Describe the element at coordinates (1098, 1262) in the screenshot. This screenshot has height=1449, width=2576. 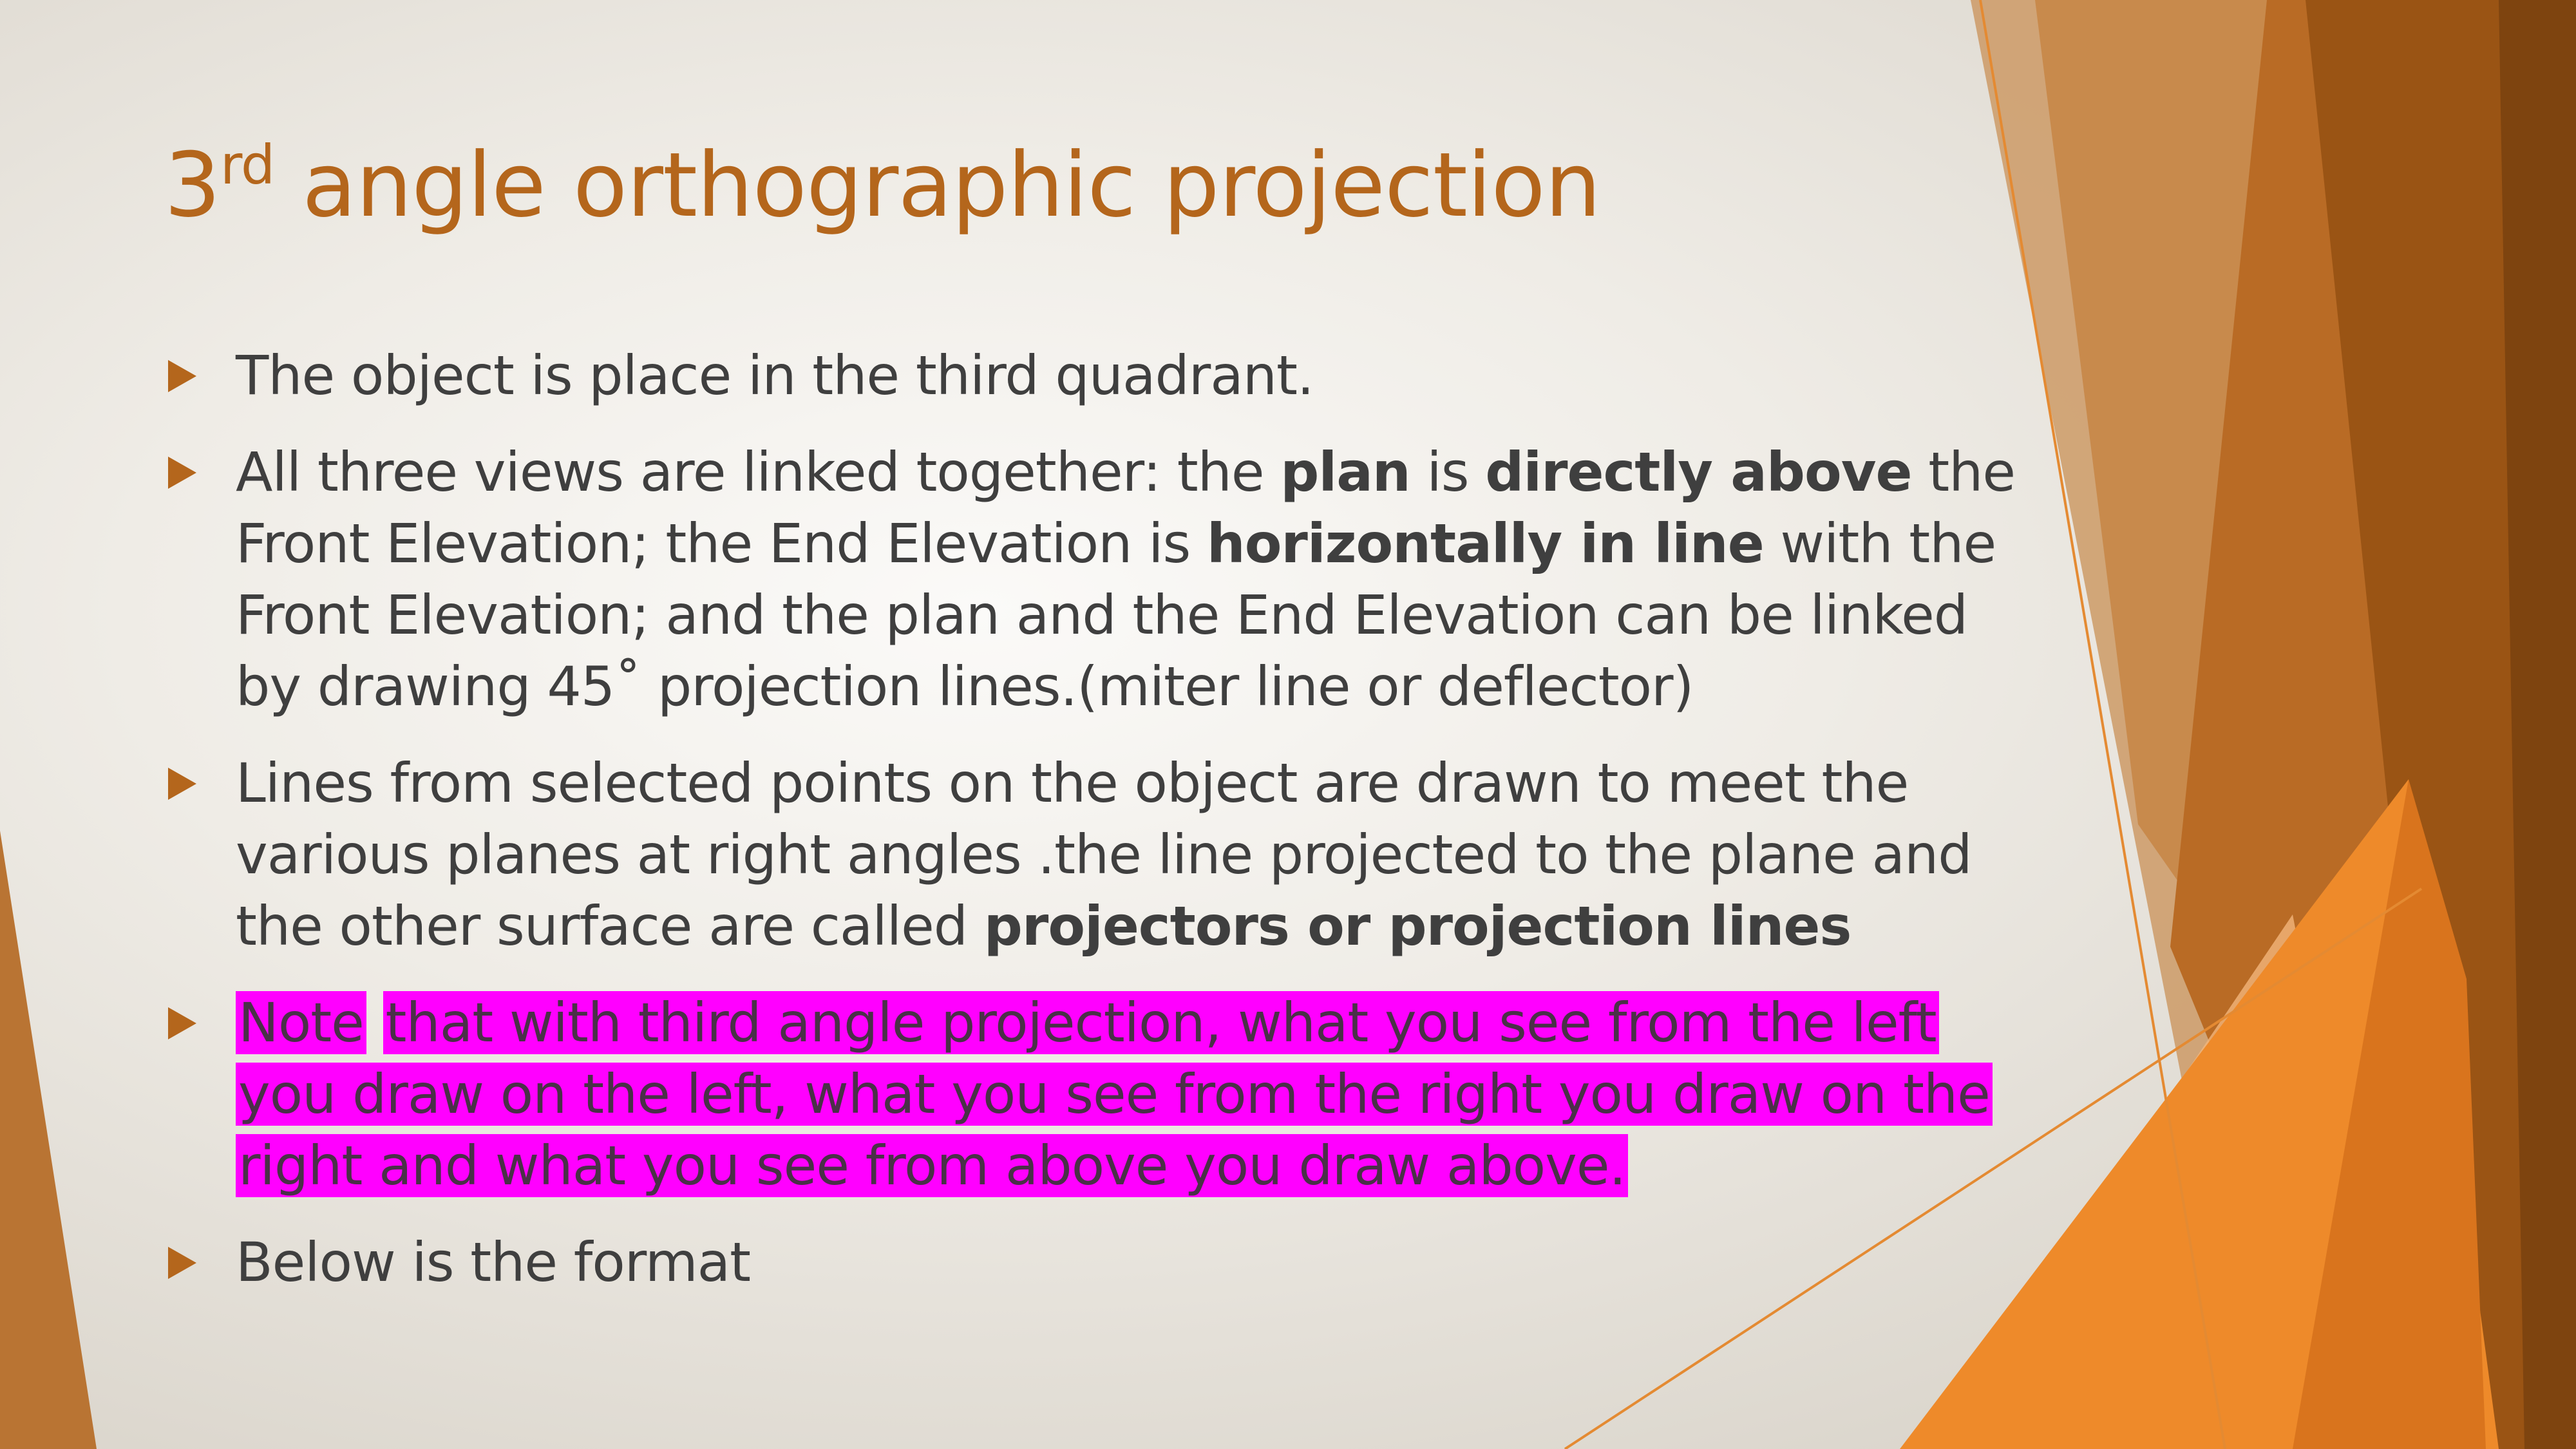
I see `bullet-item-5: Below is the format` at that location.